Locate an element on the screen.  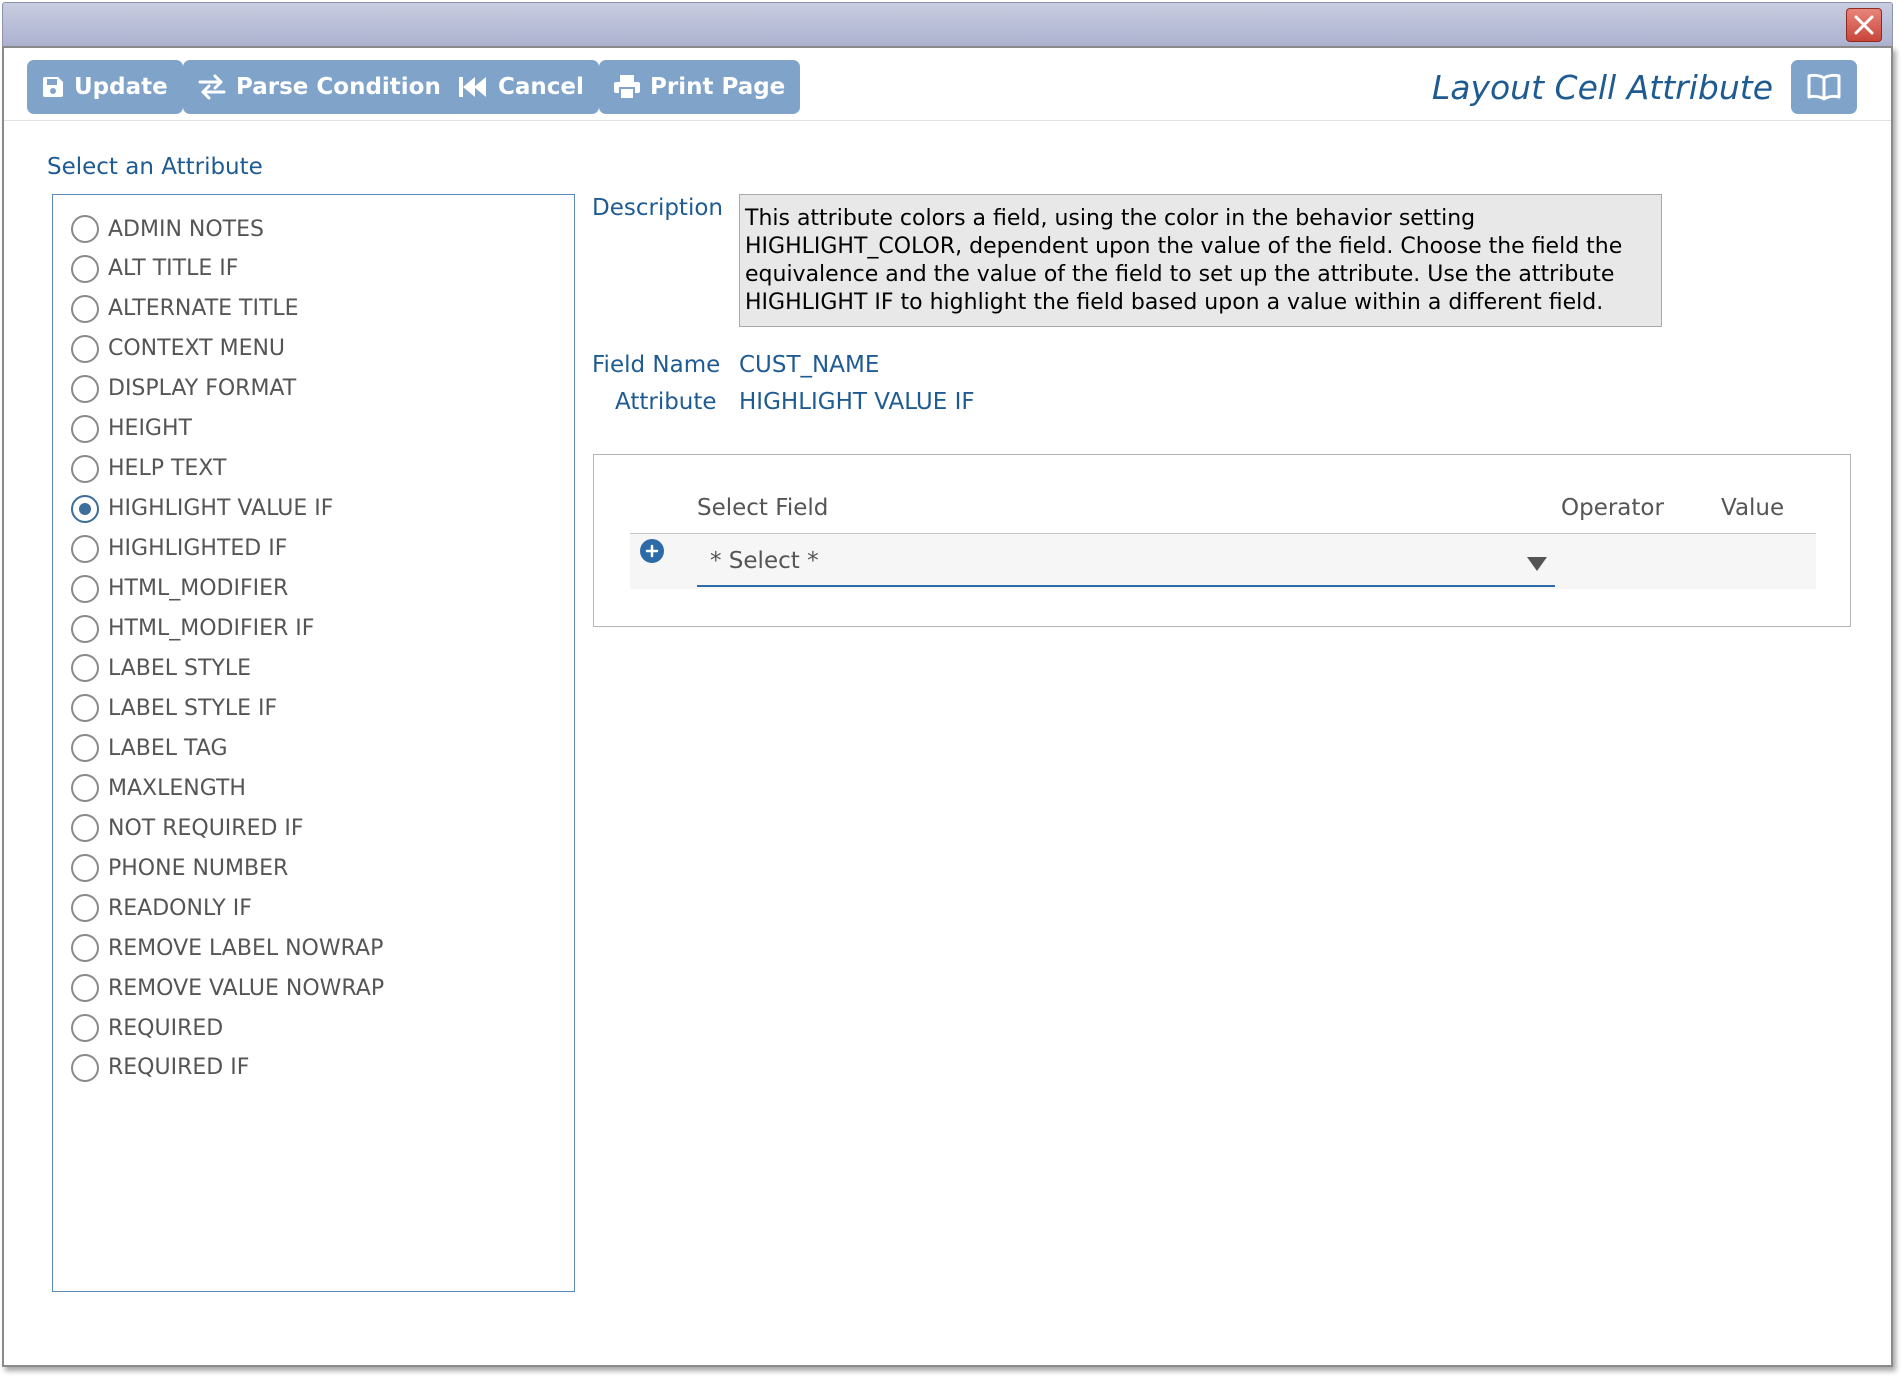
attribute-option: HIGHLIGHTED IF is located at coordinates (179, 549).